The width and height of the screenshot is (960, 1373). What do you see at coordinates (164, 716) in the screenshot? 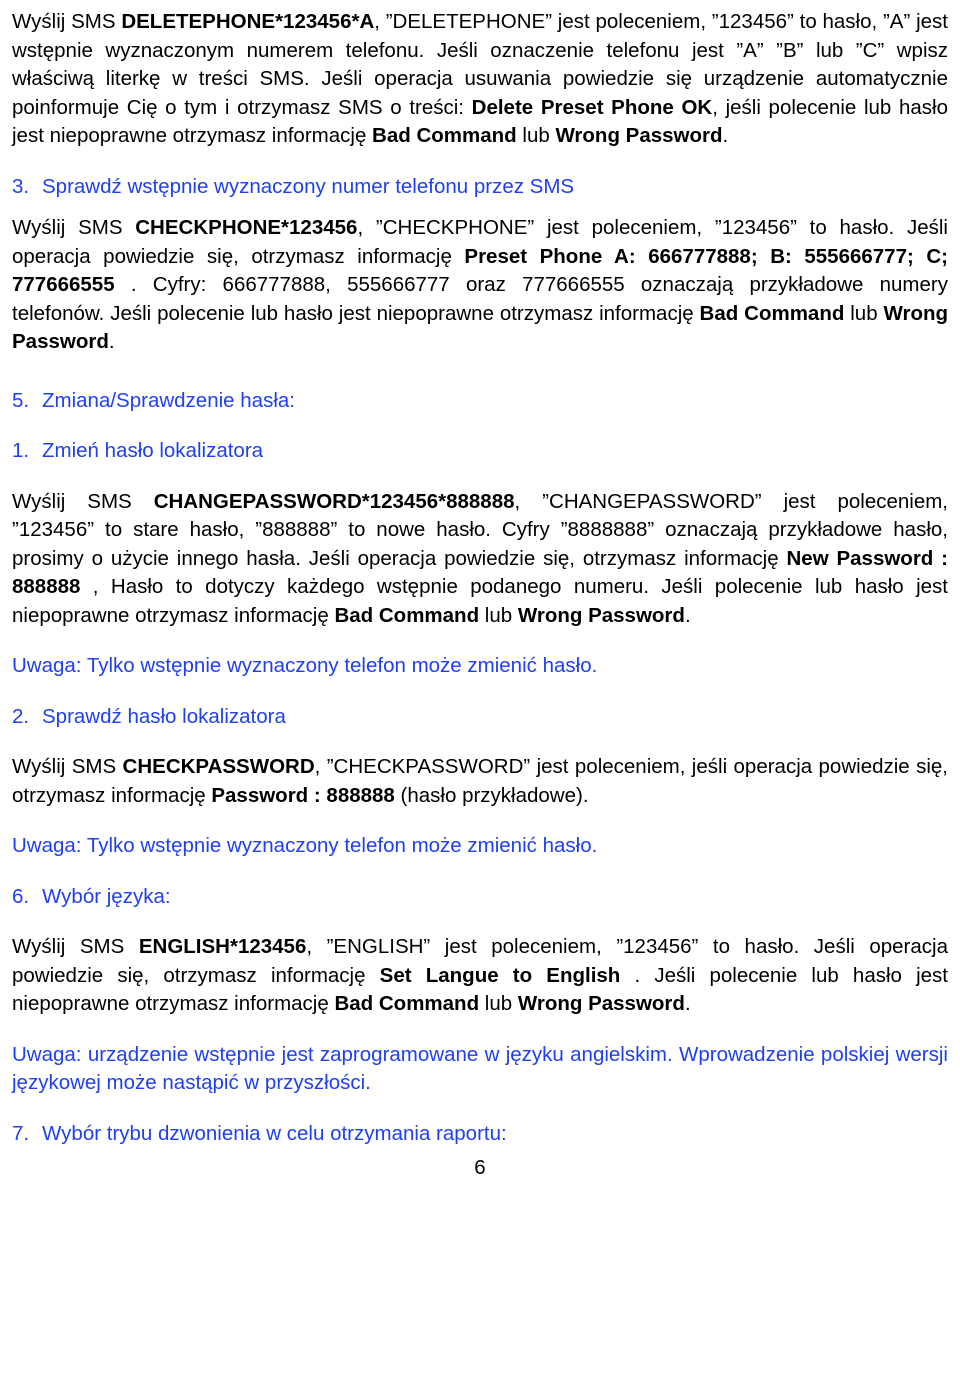
I see `list-item-5-2-label: Sprawdź hasło lokalizatora` at bounding box center [164, 716].